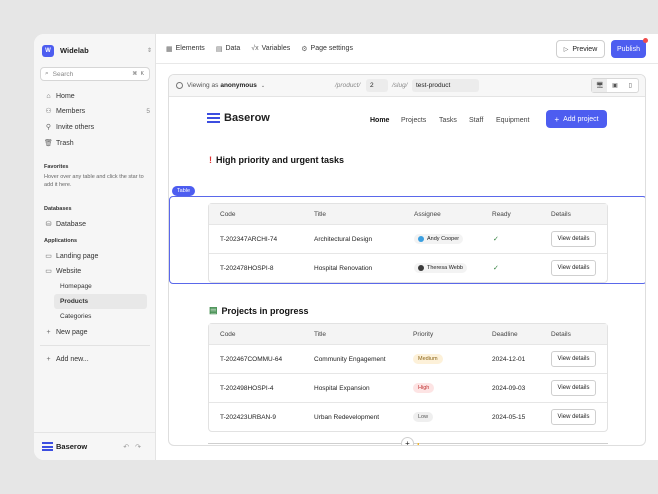  What do you see at coordinates (512, 120) in the screenshot?
I see `nav-link-equipment: Equipment` at bounding box center [512, 120].